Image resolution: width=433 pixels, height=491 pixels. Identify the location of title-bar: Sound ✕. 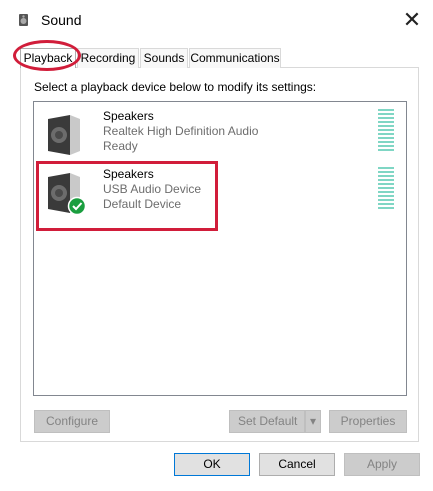
(216, 20).